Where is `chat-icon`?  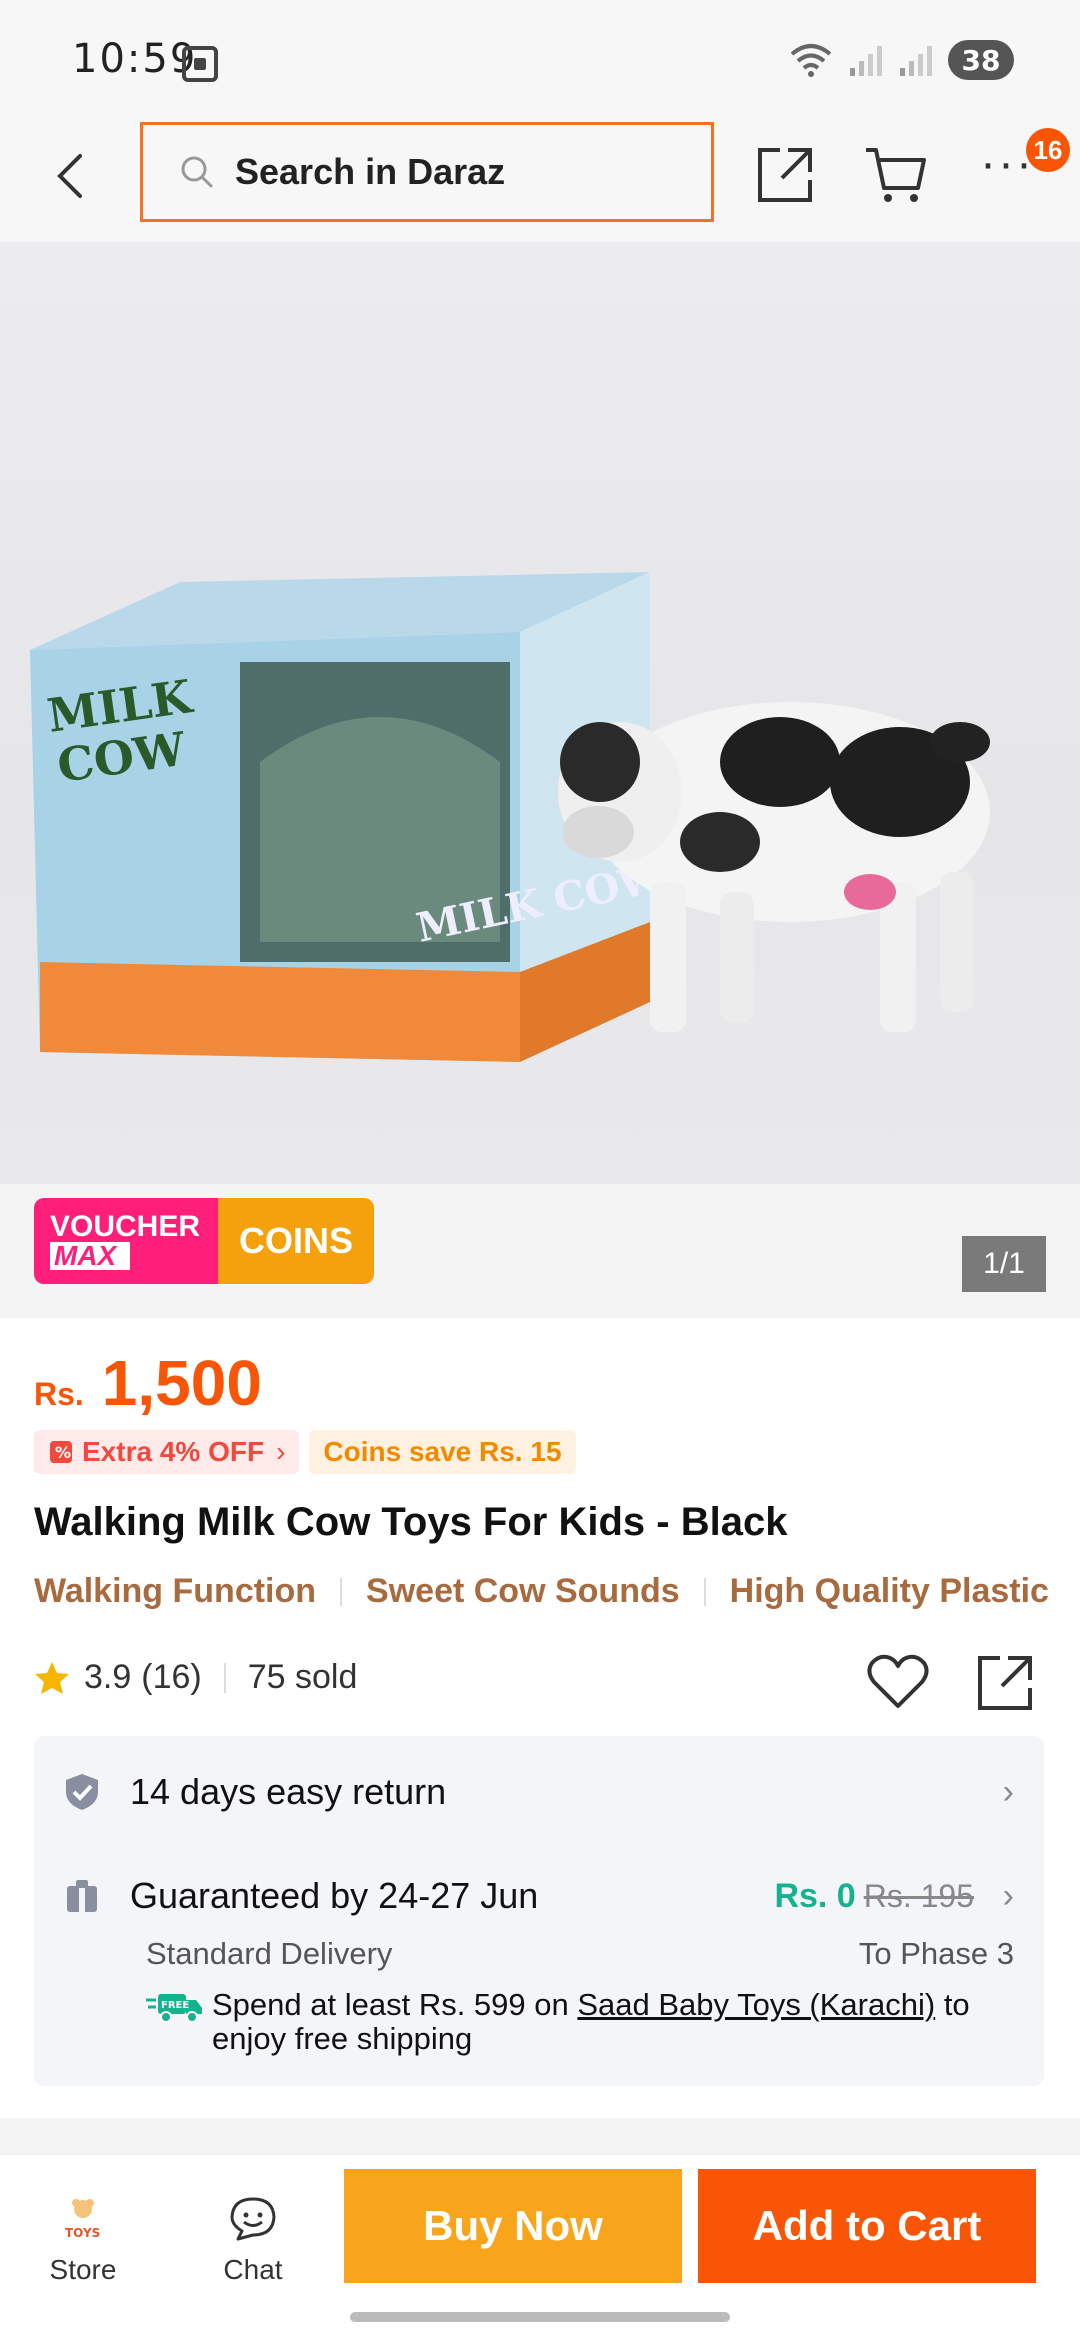 chat-icon is located at coordinates (253, 2219).